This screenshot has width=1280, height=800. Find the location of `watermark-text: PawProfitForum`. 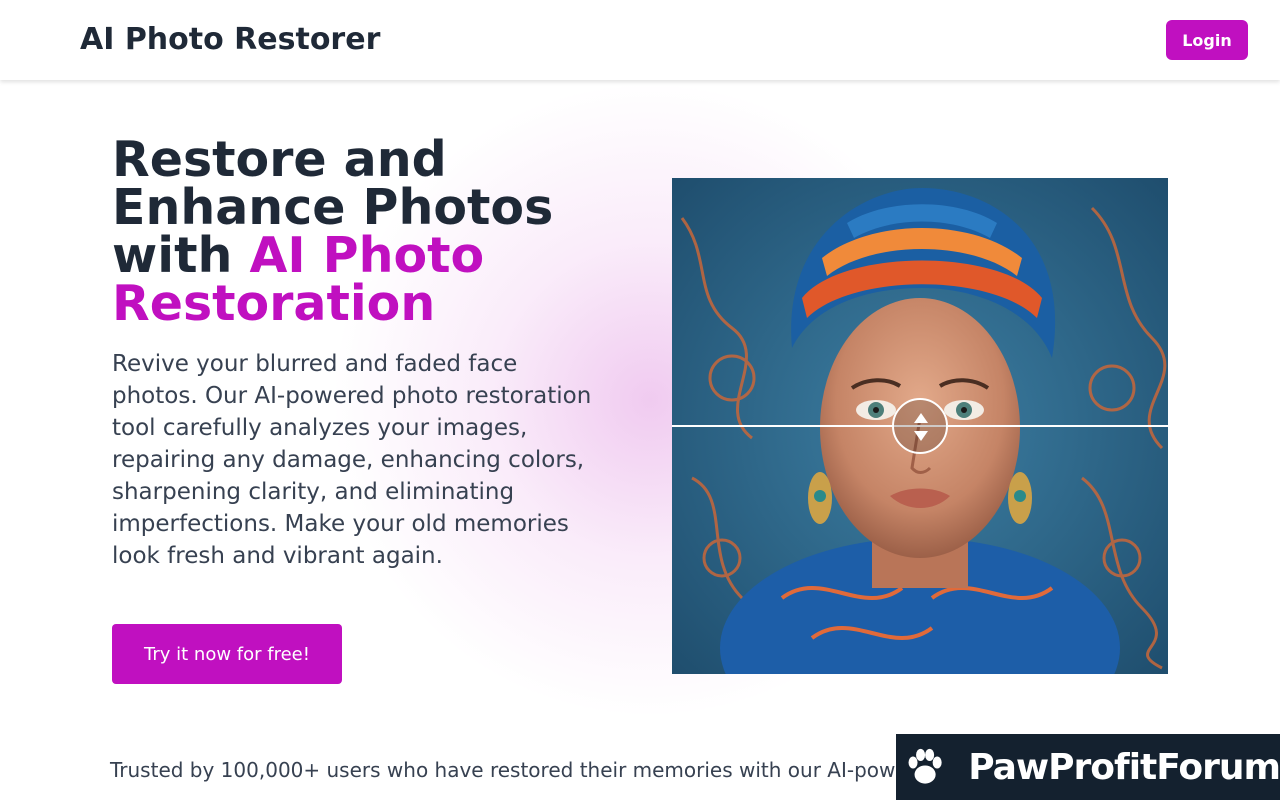

watermark-text: PawProfitForum is located at coordinates (1124, 767).